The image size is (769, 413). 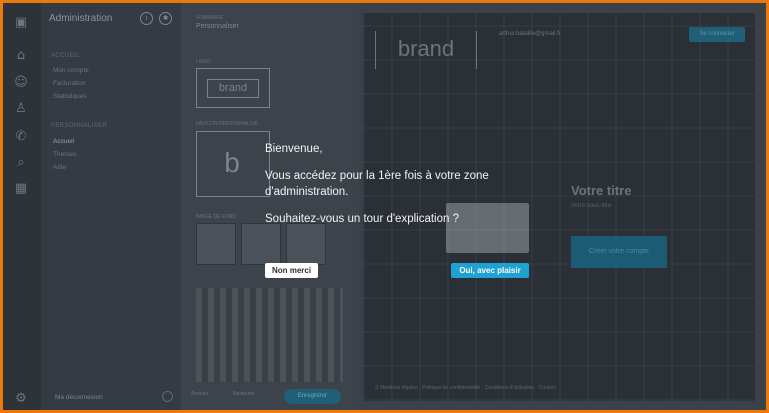 I want to click on users-icon: ☺, so click(x=21, y=83).